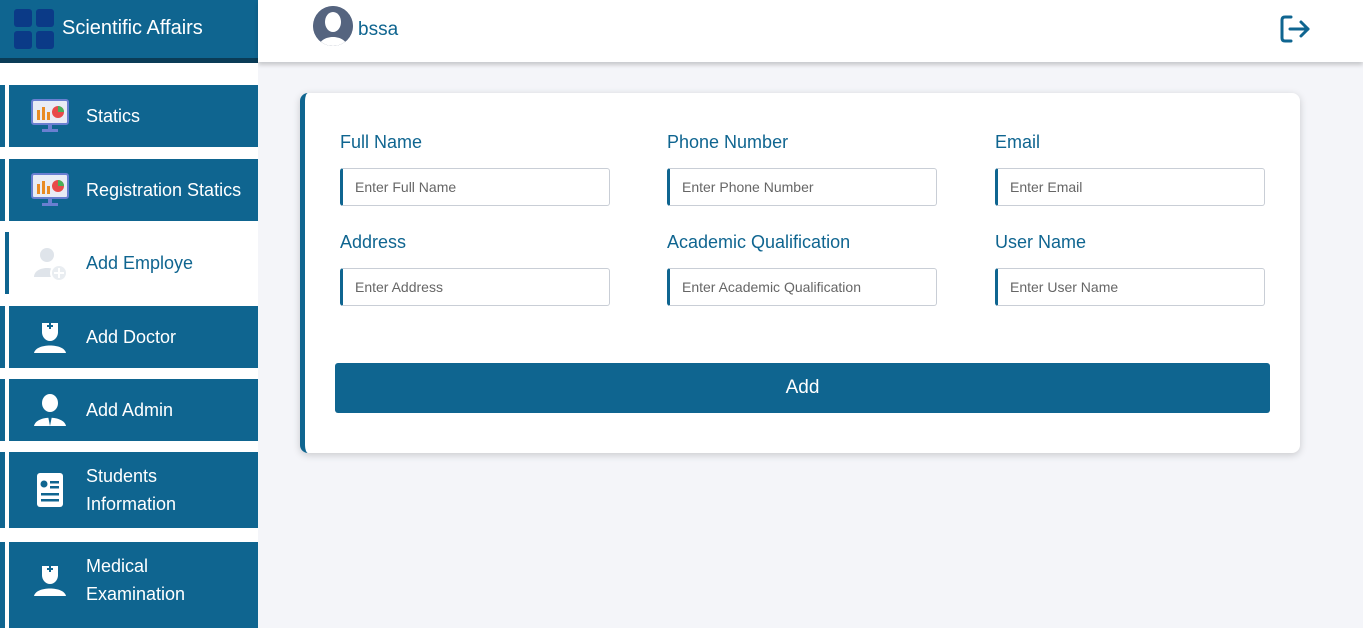  Describe the element at coordinates (50, 410) in the screenshot. I see `admin-icon` at that location.